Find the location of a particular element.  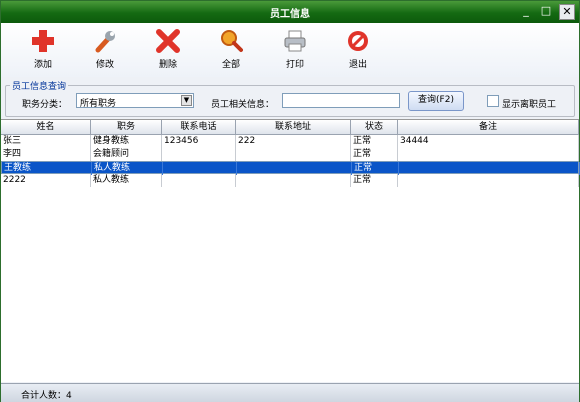

all-button: 全部 is located at coordinates (231, 49).